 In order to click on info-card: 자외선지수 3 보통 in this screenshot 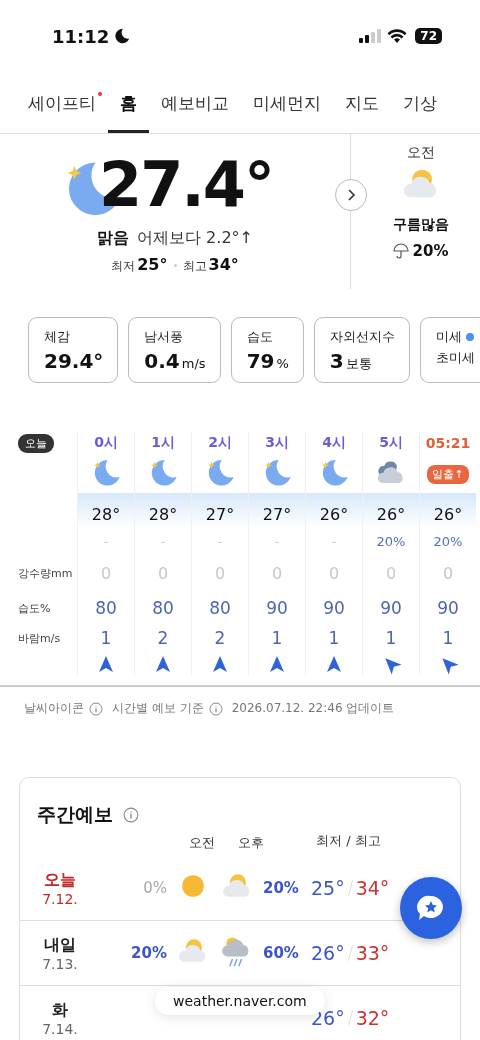, I will do `click(361, 350)`.